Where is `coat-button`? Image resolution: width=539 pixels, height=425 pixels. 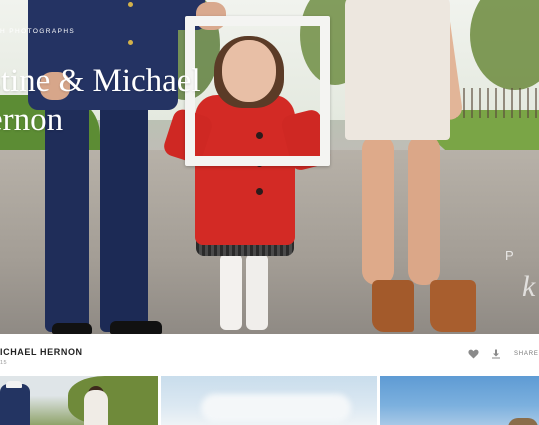 coat-button is located at coordinates (259, 191).